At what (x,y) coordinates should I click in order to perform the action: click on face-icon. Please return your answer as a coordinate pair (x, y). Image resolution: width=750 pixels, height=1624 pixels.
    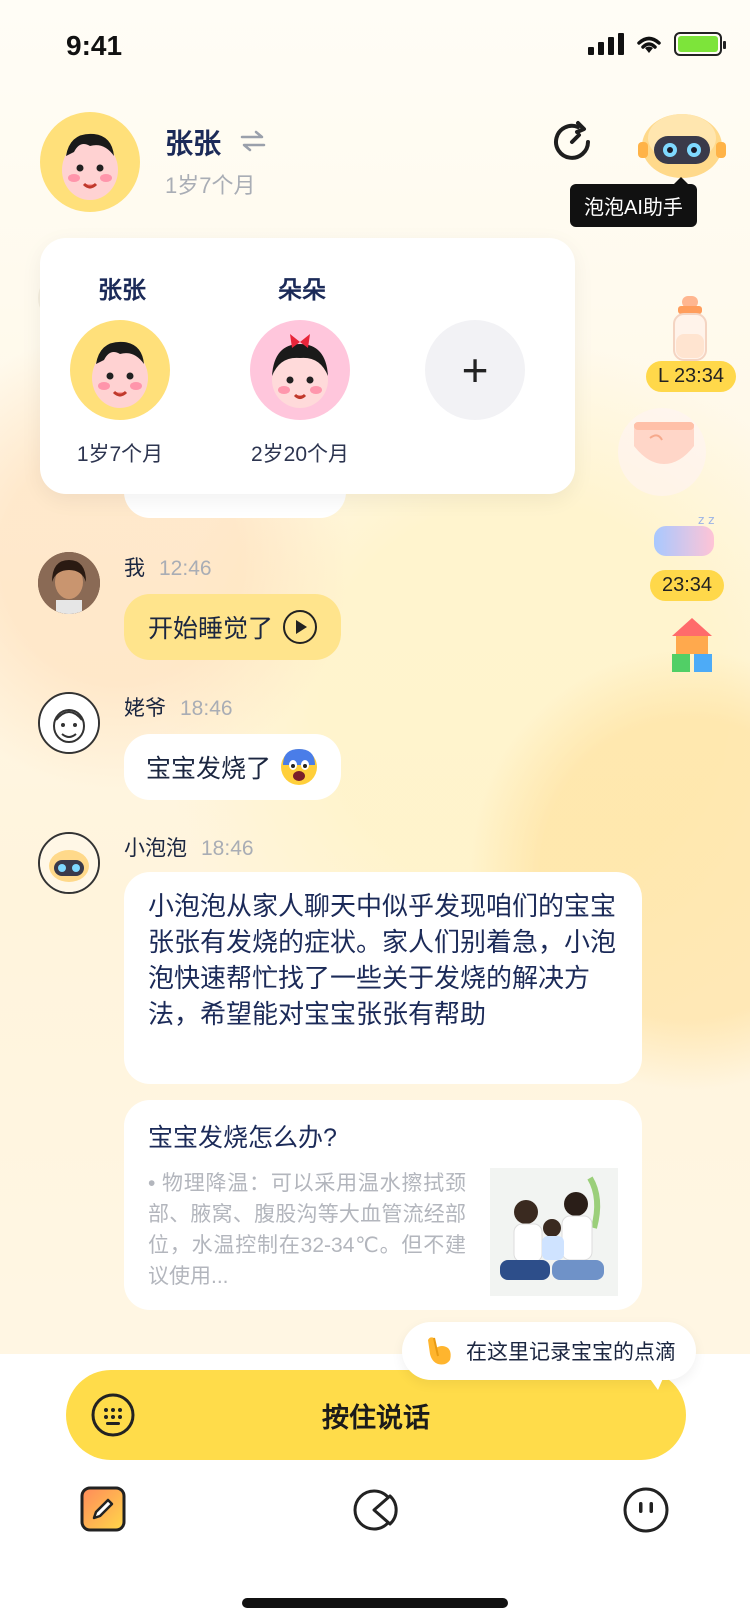
    Looking at the image, I should click on (646, 1510).